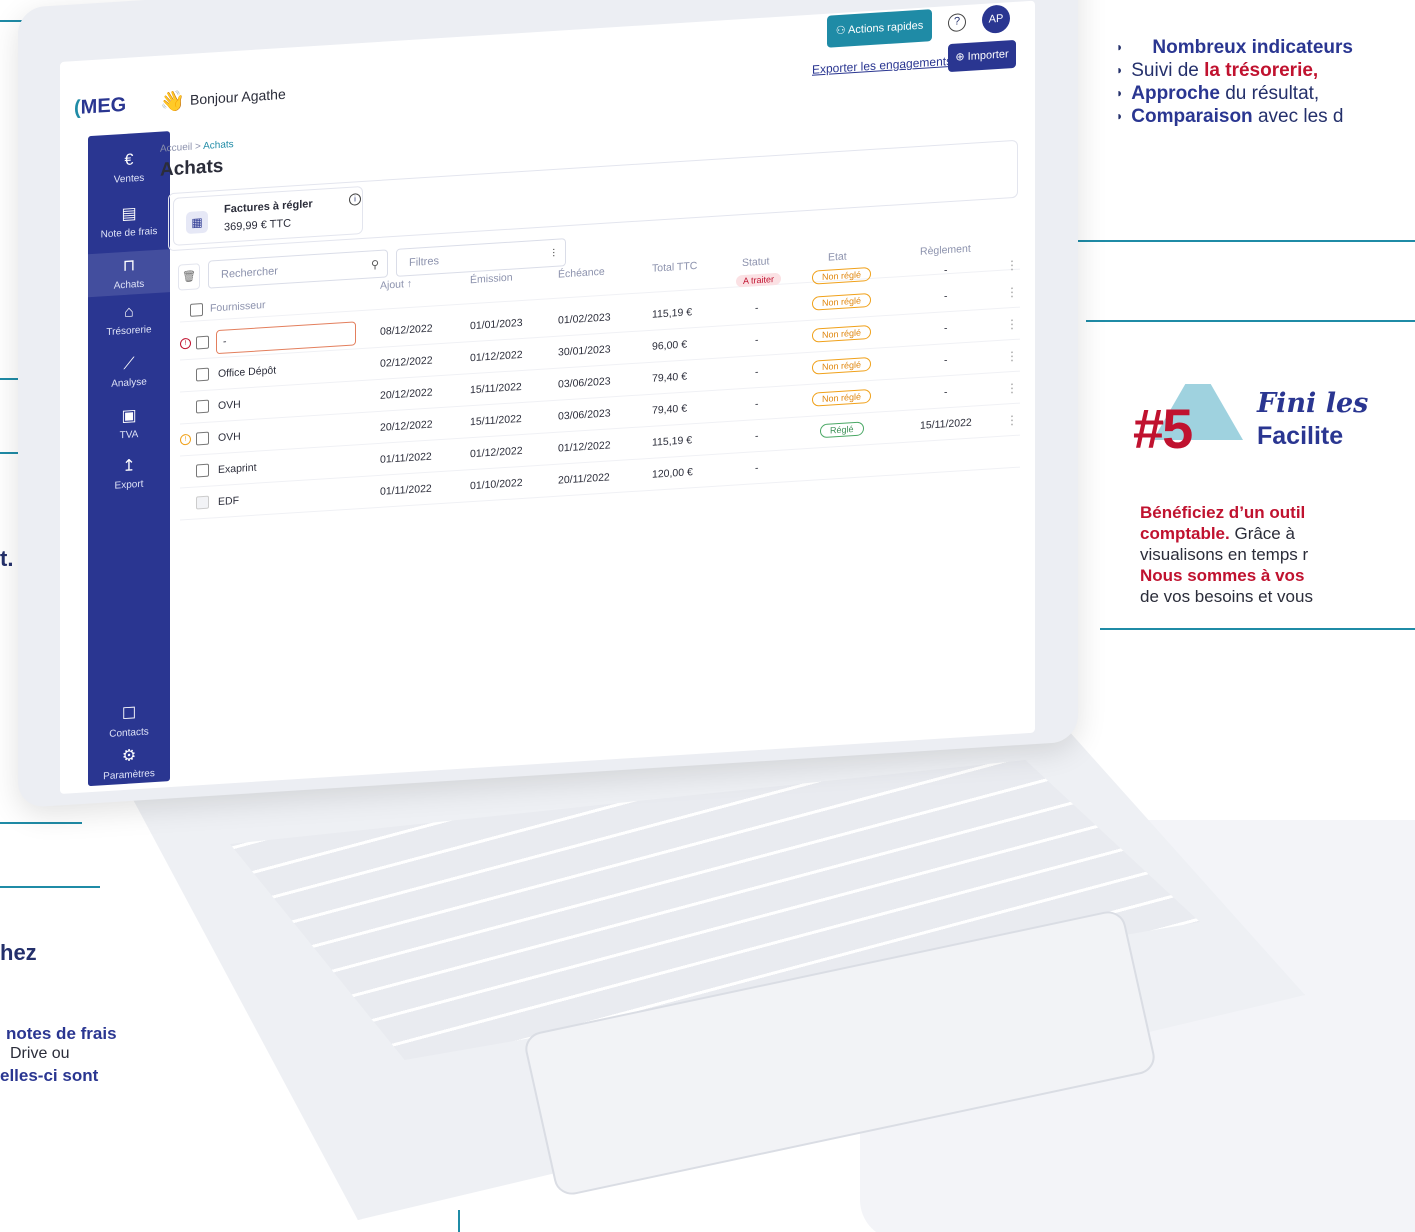  What do you see at coordinates (1222, 575) in the screenshot?
I see `para-red: Nous sommes à vos` at bounding box center [1222, 575].